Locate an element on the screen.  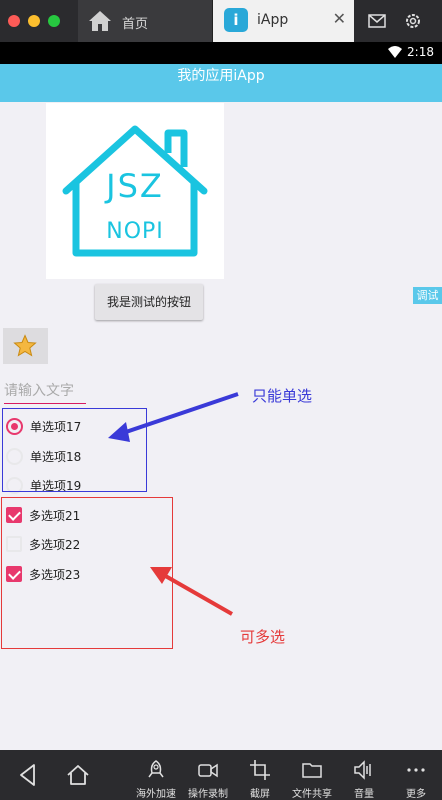
emulator-bottom-toolbar: 海外加速 操作录制 截屏 文件共享 音量 更多 is located at coordinates (221, 775).